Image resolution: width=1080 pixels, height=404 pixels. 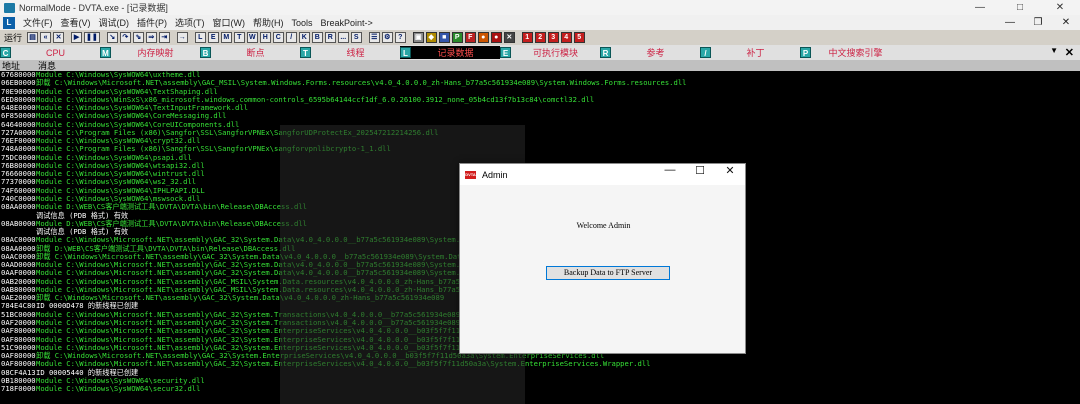 I want to click on number-4-button: 4, so click(x=566, y=37).